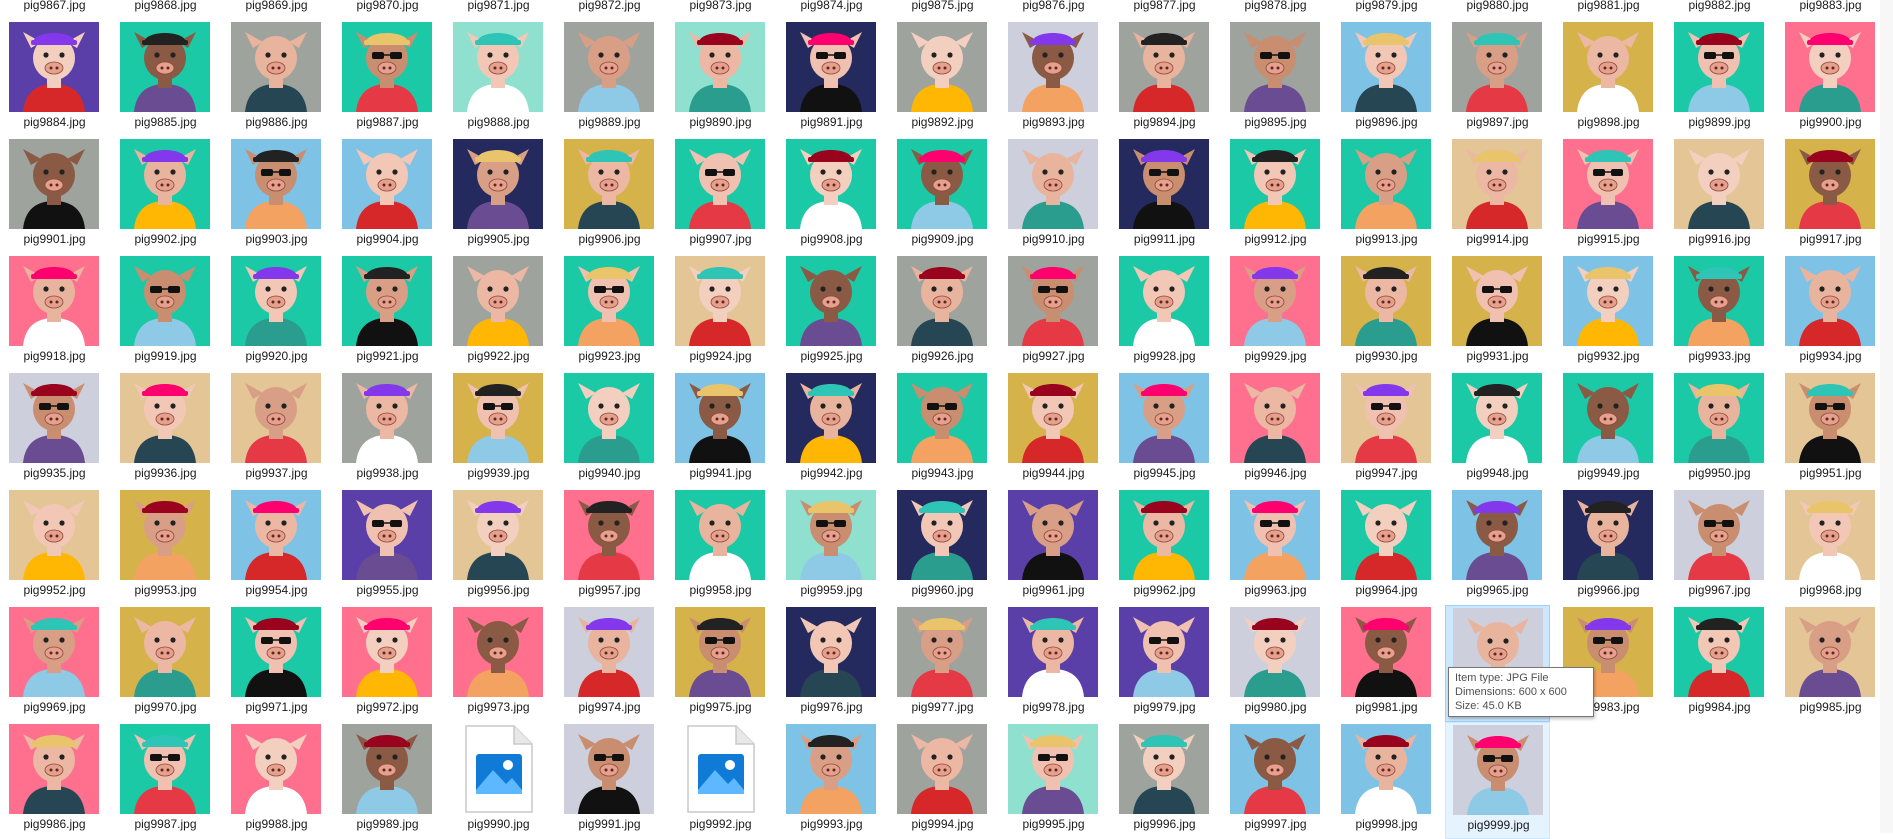  I want to click on file-item: pig9880.jpg, so click(1497, 10).